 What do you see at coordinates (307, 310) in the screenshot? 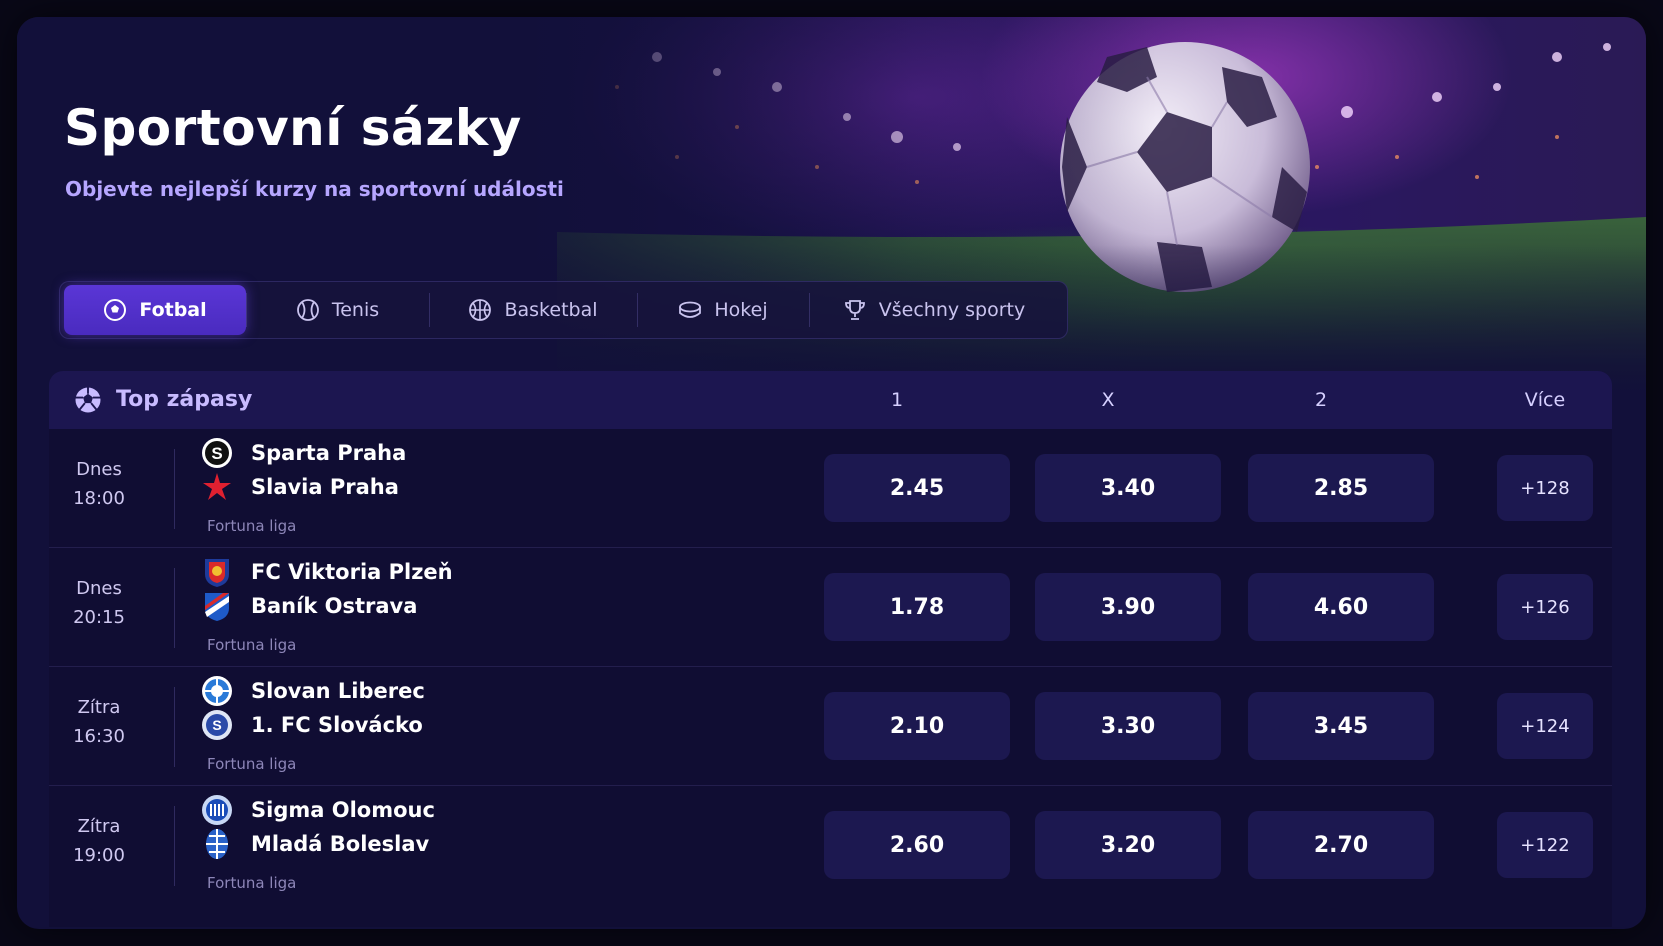
I see `tennis-ball-icon` at bounding box center [307, 310].